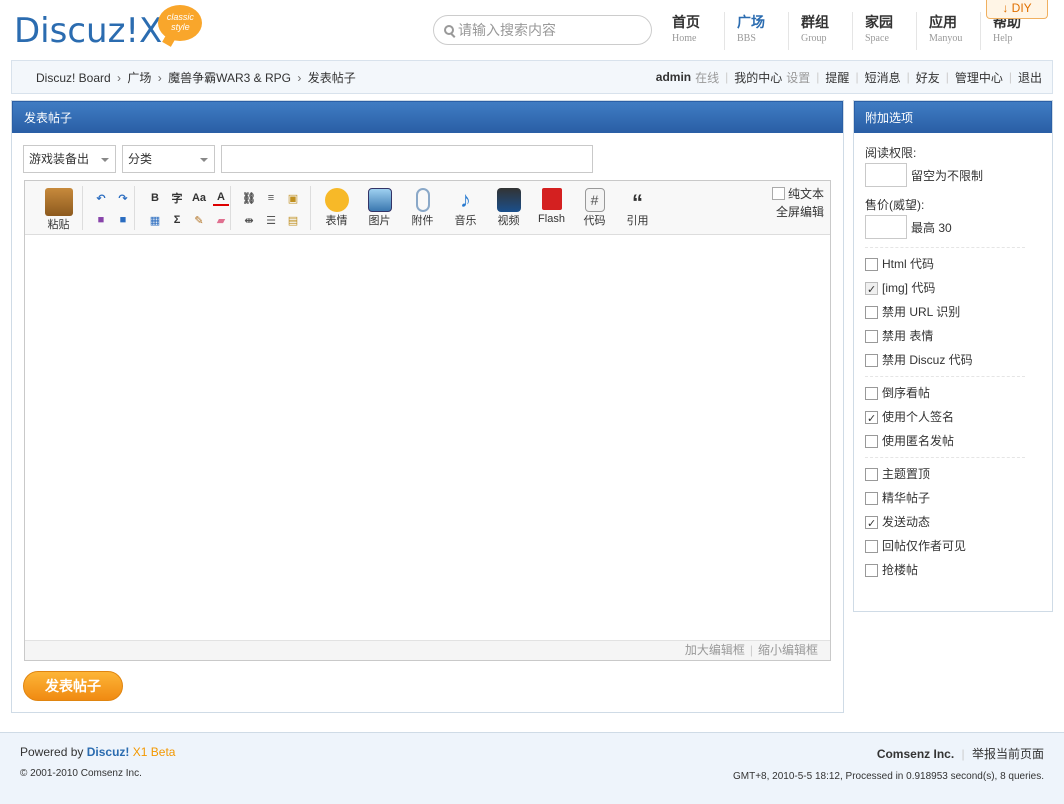  What do you see at coordinates (778, 193) in the screenshot?
I see `plain-text-checkbox` at bounding box center [778, 193].